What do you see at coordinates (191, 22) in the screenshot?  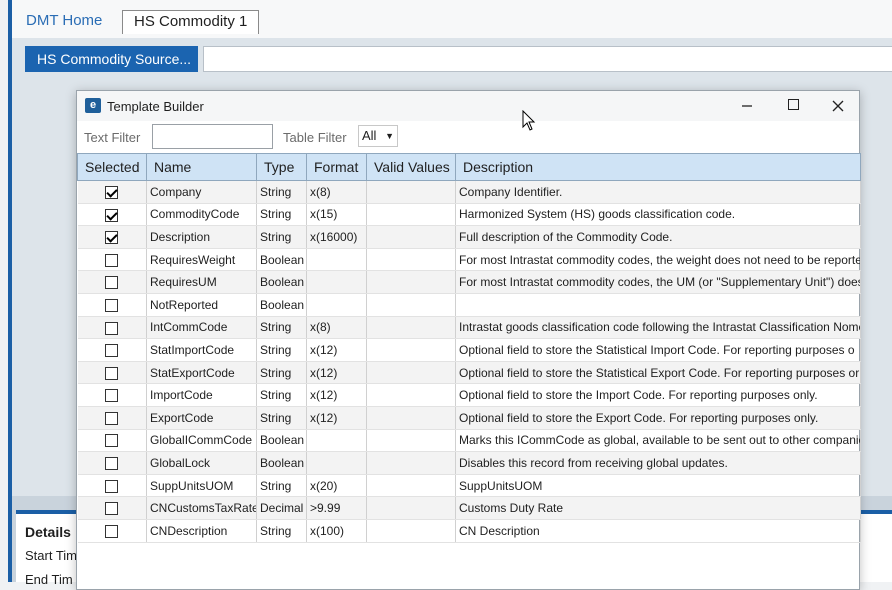 I see `tab-hs-commodity: HS Commodity 1` at bounding box center [191, 22].